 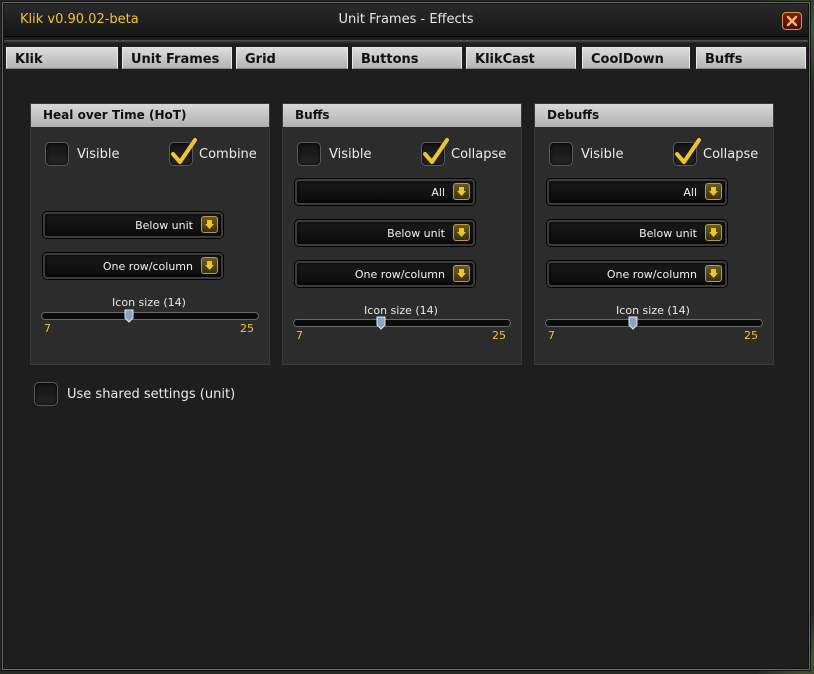 What do you see at coordinates (46, 394) in the screenshot?
I see `shared-settings-checkbox` at bounding box center [46, 394].